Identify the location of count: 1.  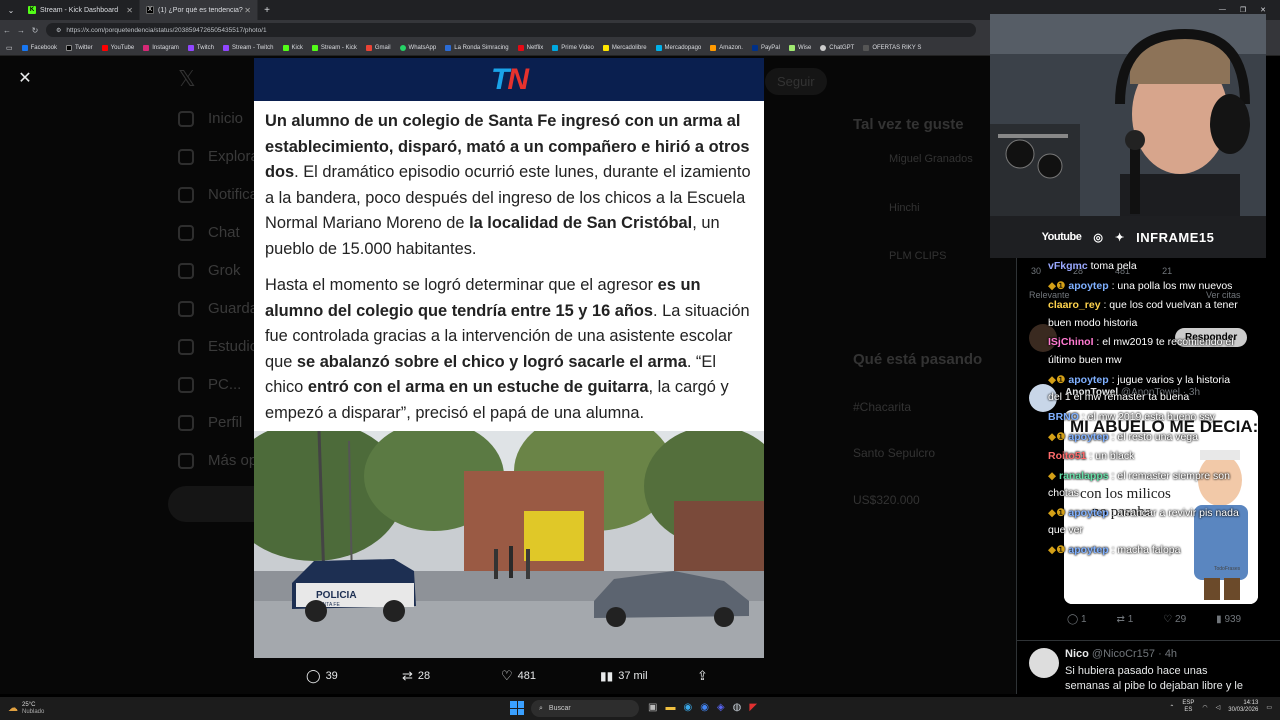
(1083, 619).